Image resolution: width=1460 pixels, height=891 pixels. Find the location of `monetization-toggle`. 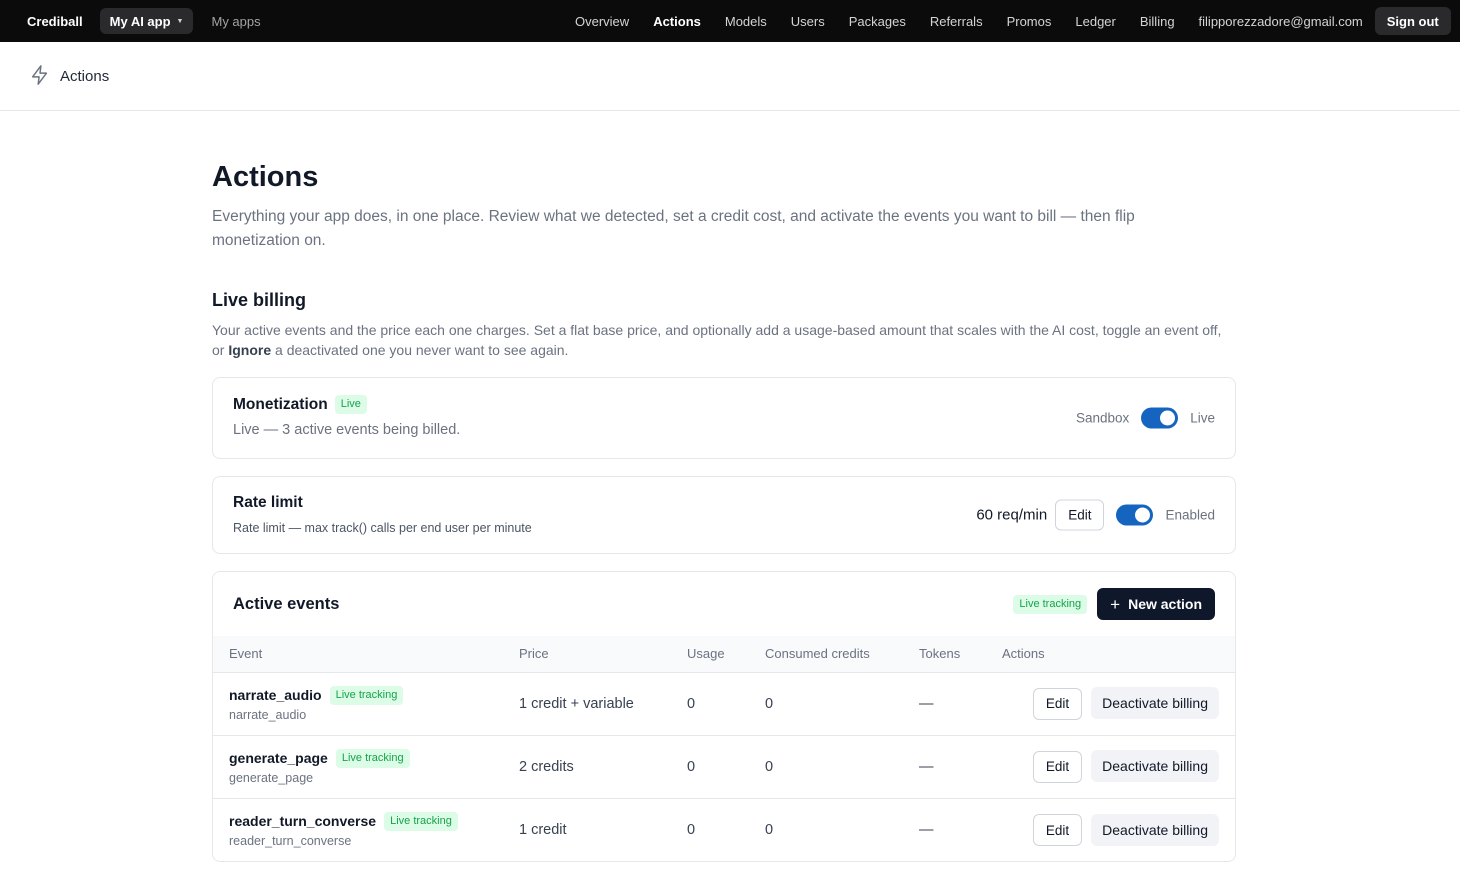

monetization-toggle is located at coordinates (1160, 418).